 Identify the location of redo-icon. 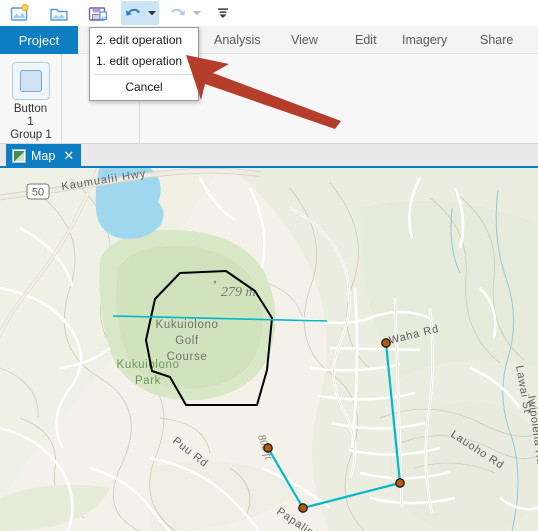
(178, 13).